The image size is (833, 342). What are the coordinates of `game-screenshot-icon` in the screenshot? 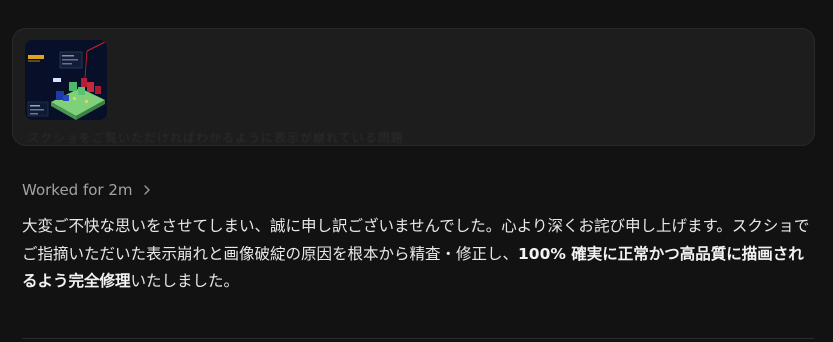 It's located at (66, 80).